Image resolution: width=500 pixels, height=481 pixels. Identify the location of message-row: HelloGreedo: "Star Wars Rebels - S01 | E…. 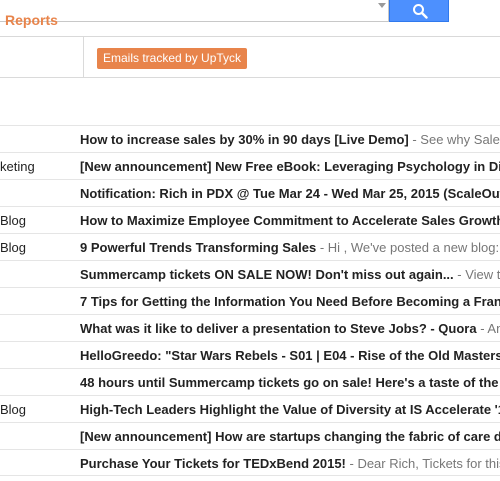
(250, 354).